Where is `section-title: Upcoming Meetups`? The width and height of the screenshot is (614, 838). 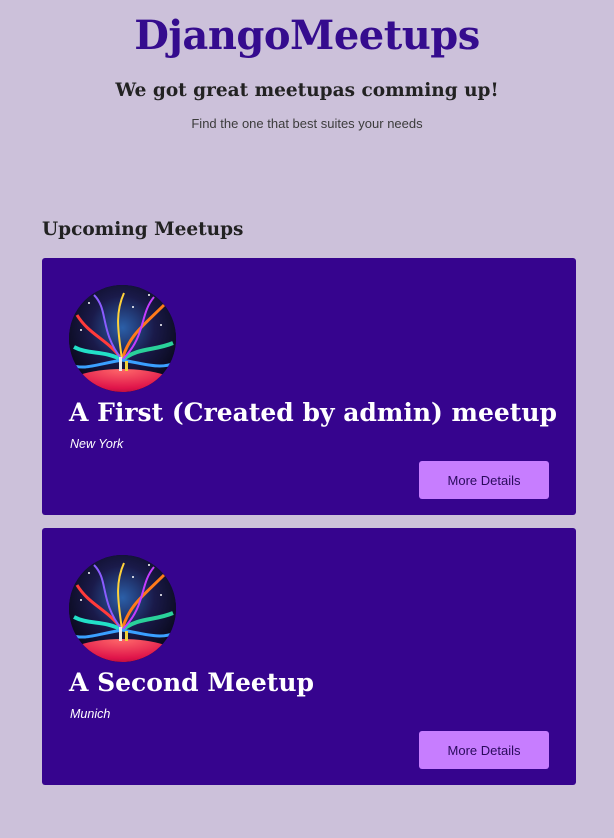 section-title: Upcoming Meetups is located at coordinates (143, 229).